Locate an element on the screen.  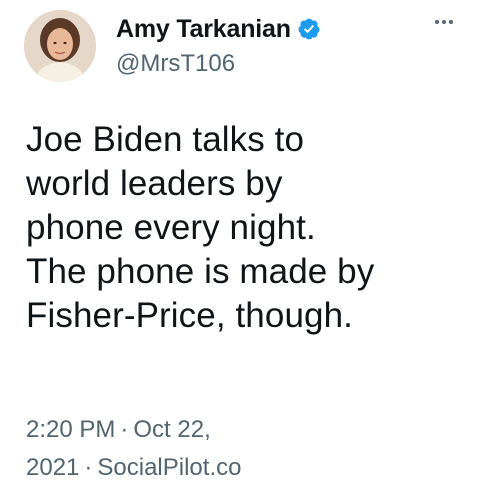
tweet-year: 2021 is located at coordinates (52, 467).